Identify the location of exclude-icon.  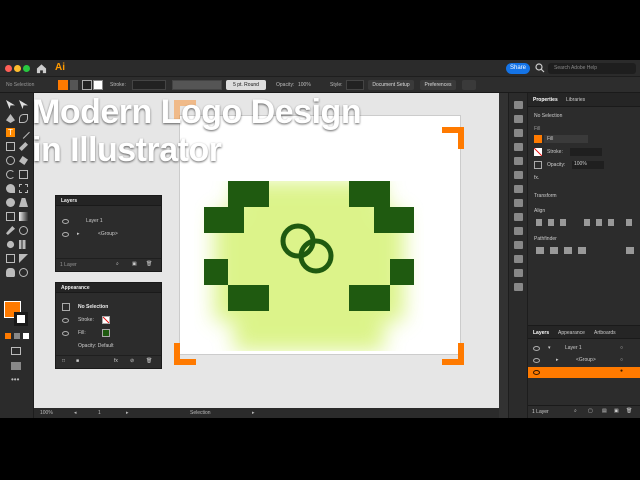
(582, 250).